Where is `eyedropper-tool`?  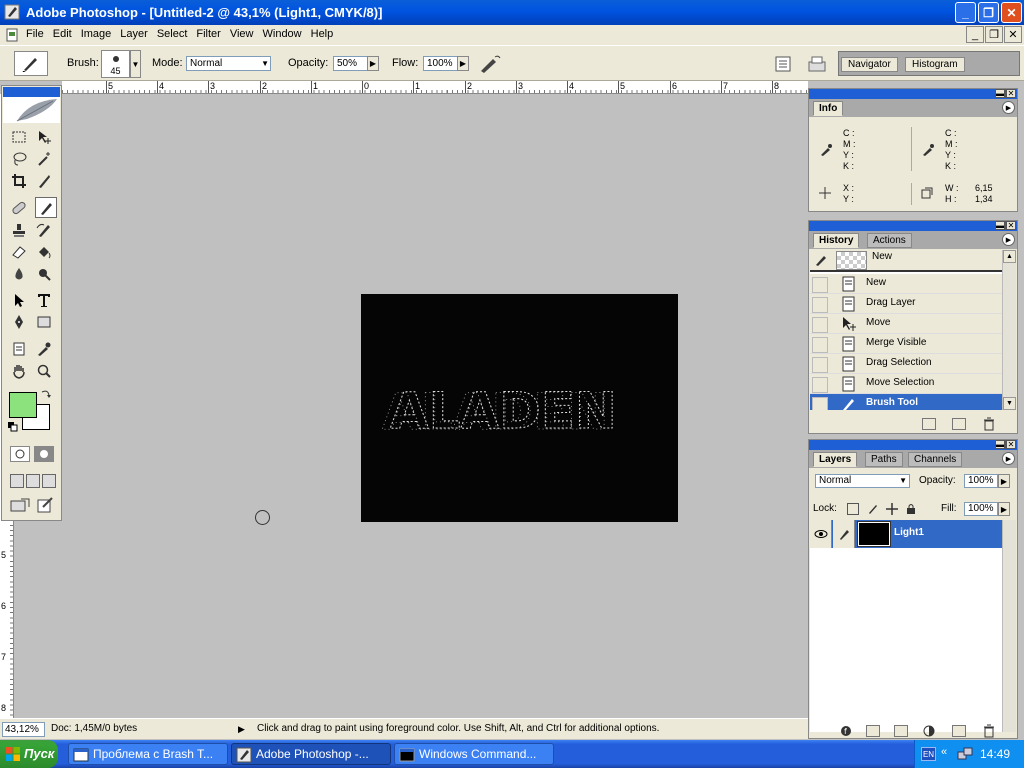 eyedropper-tool is located at coordinates (44, 348).